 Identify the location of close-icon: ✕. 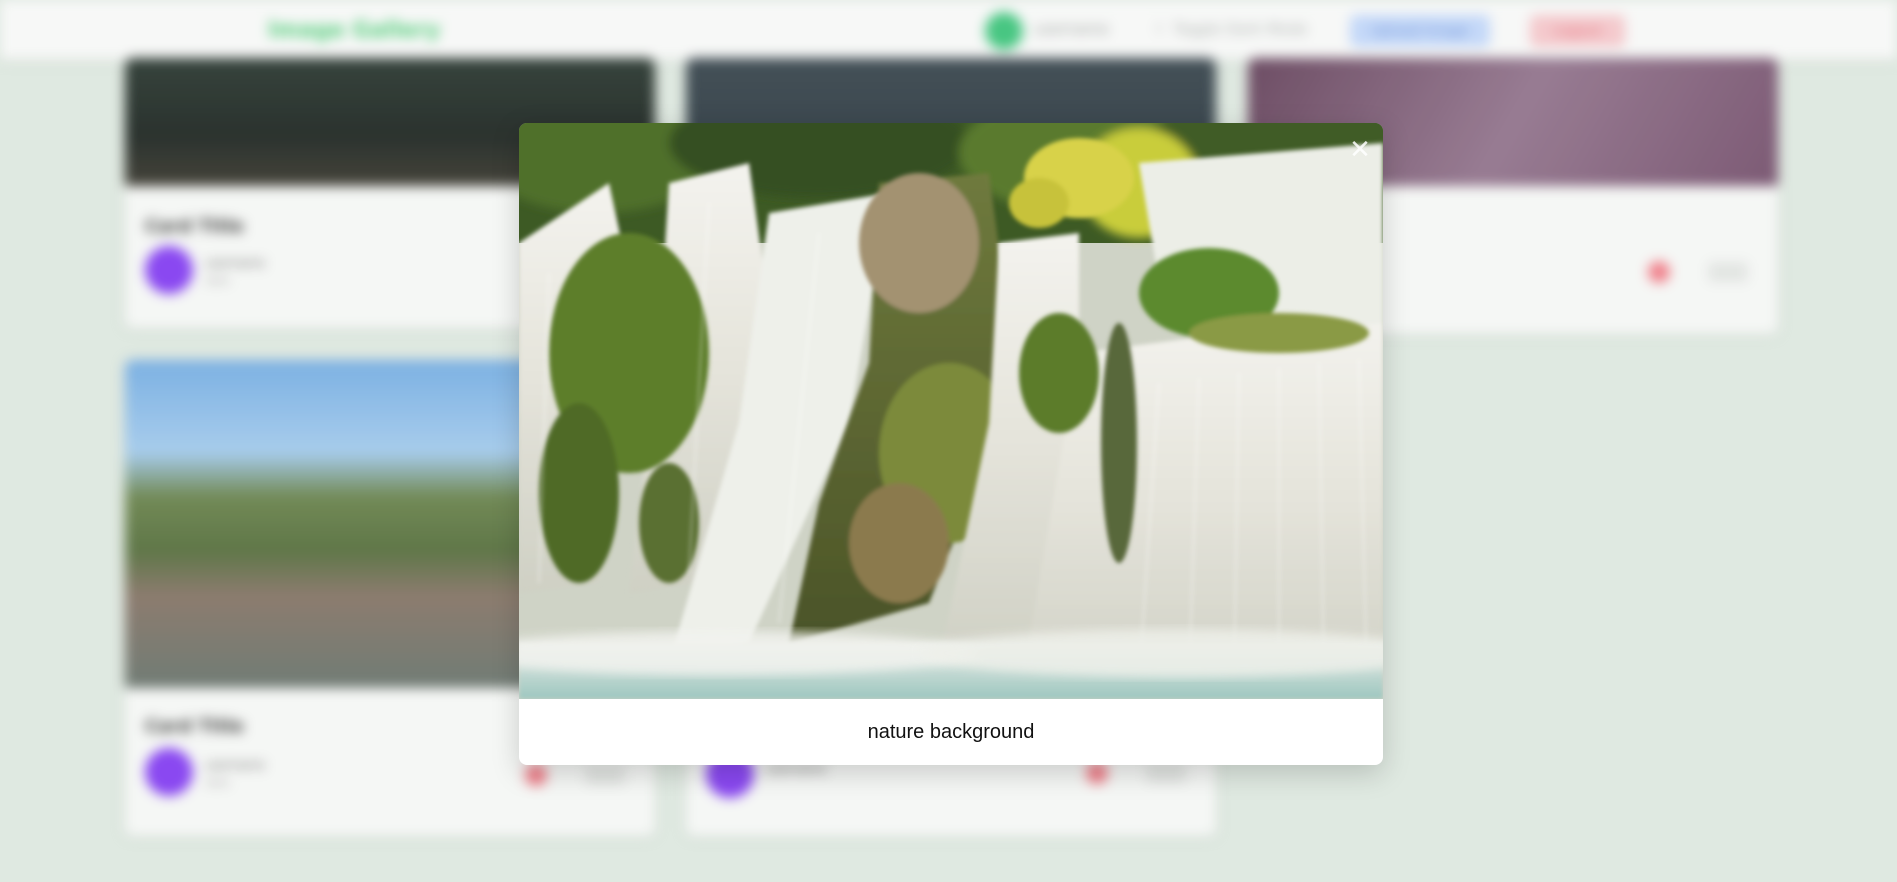
(1360, 150).